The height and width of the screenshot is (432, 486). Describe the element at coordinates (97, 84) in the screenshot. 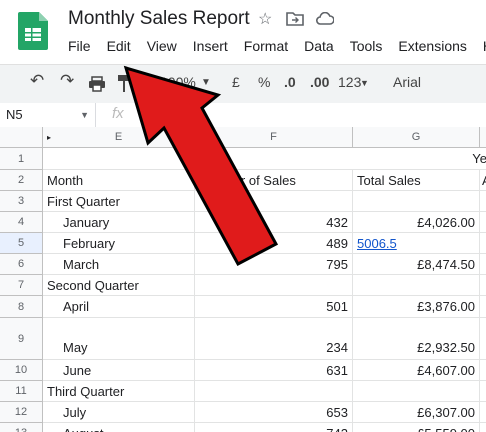

I see `print-icon` at that location.